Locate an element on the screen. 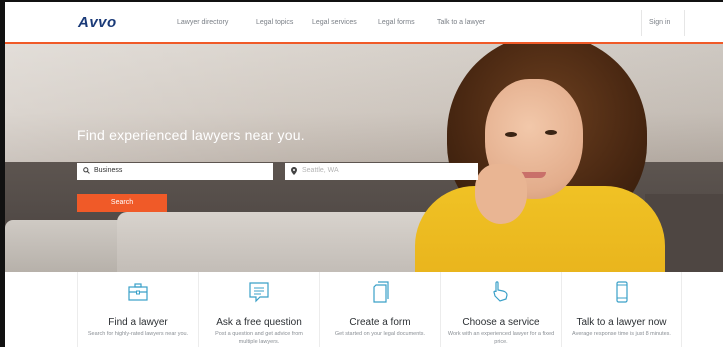 The width and height of the screenshot is (723, 347). service-card-desc: Average response time is just 8 minutes. is located at coordinates (621, 334).